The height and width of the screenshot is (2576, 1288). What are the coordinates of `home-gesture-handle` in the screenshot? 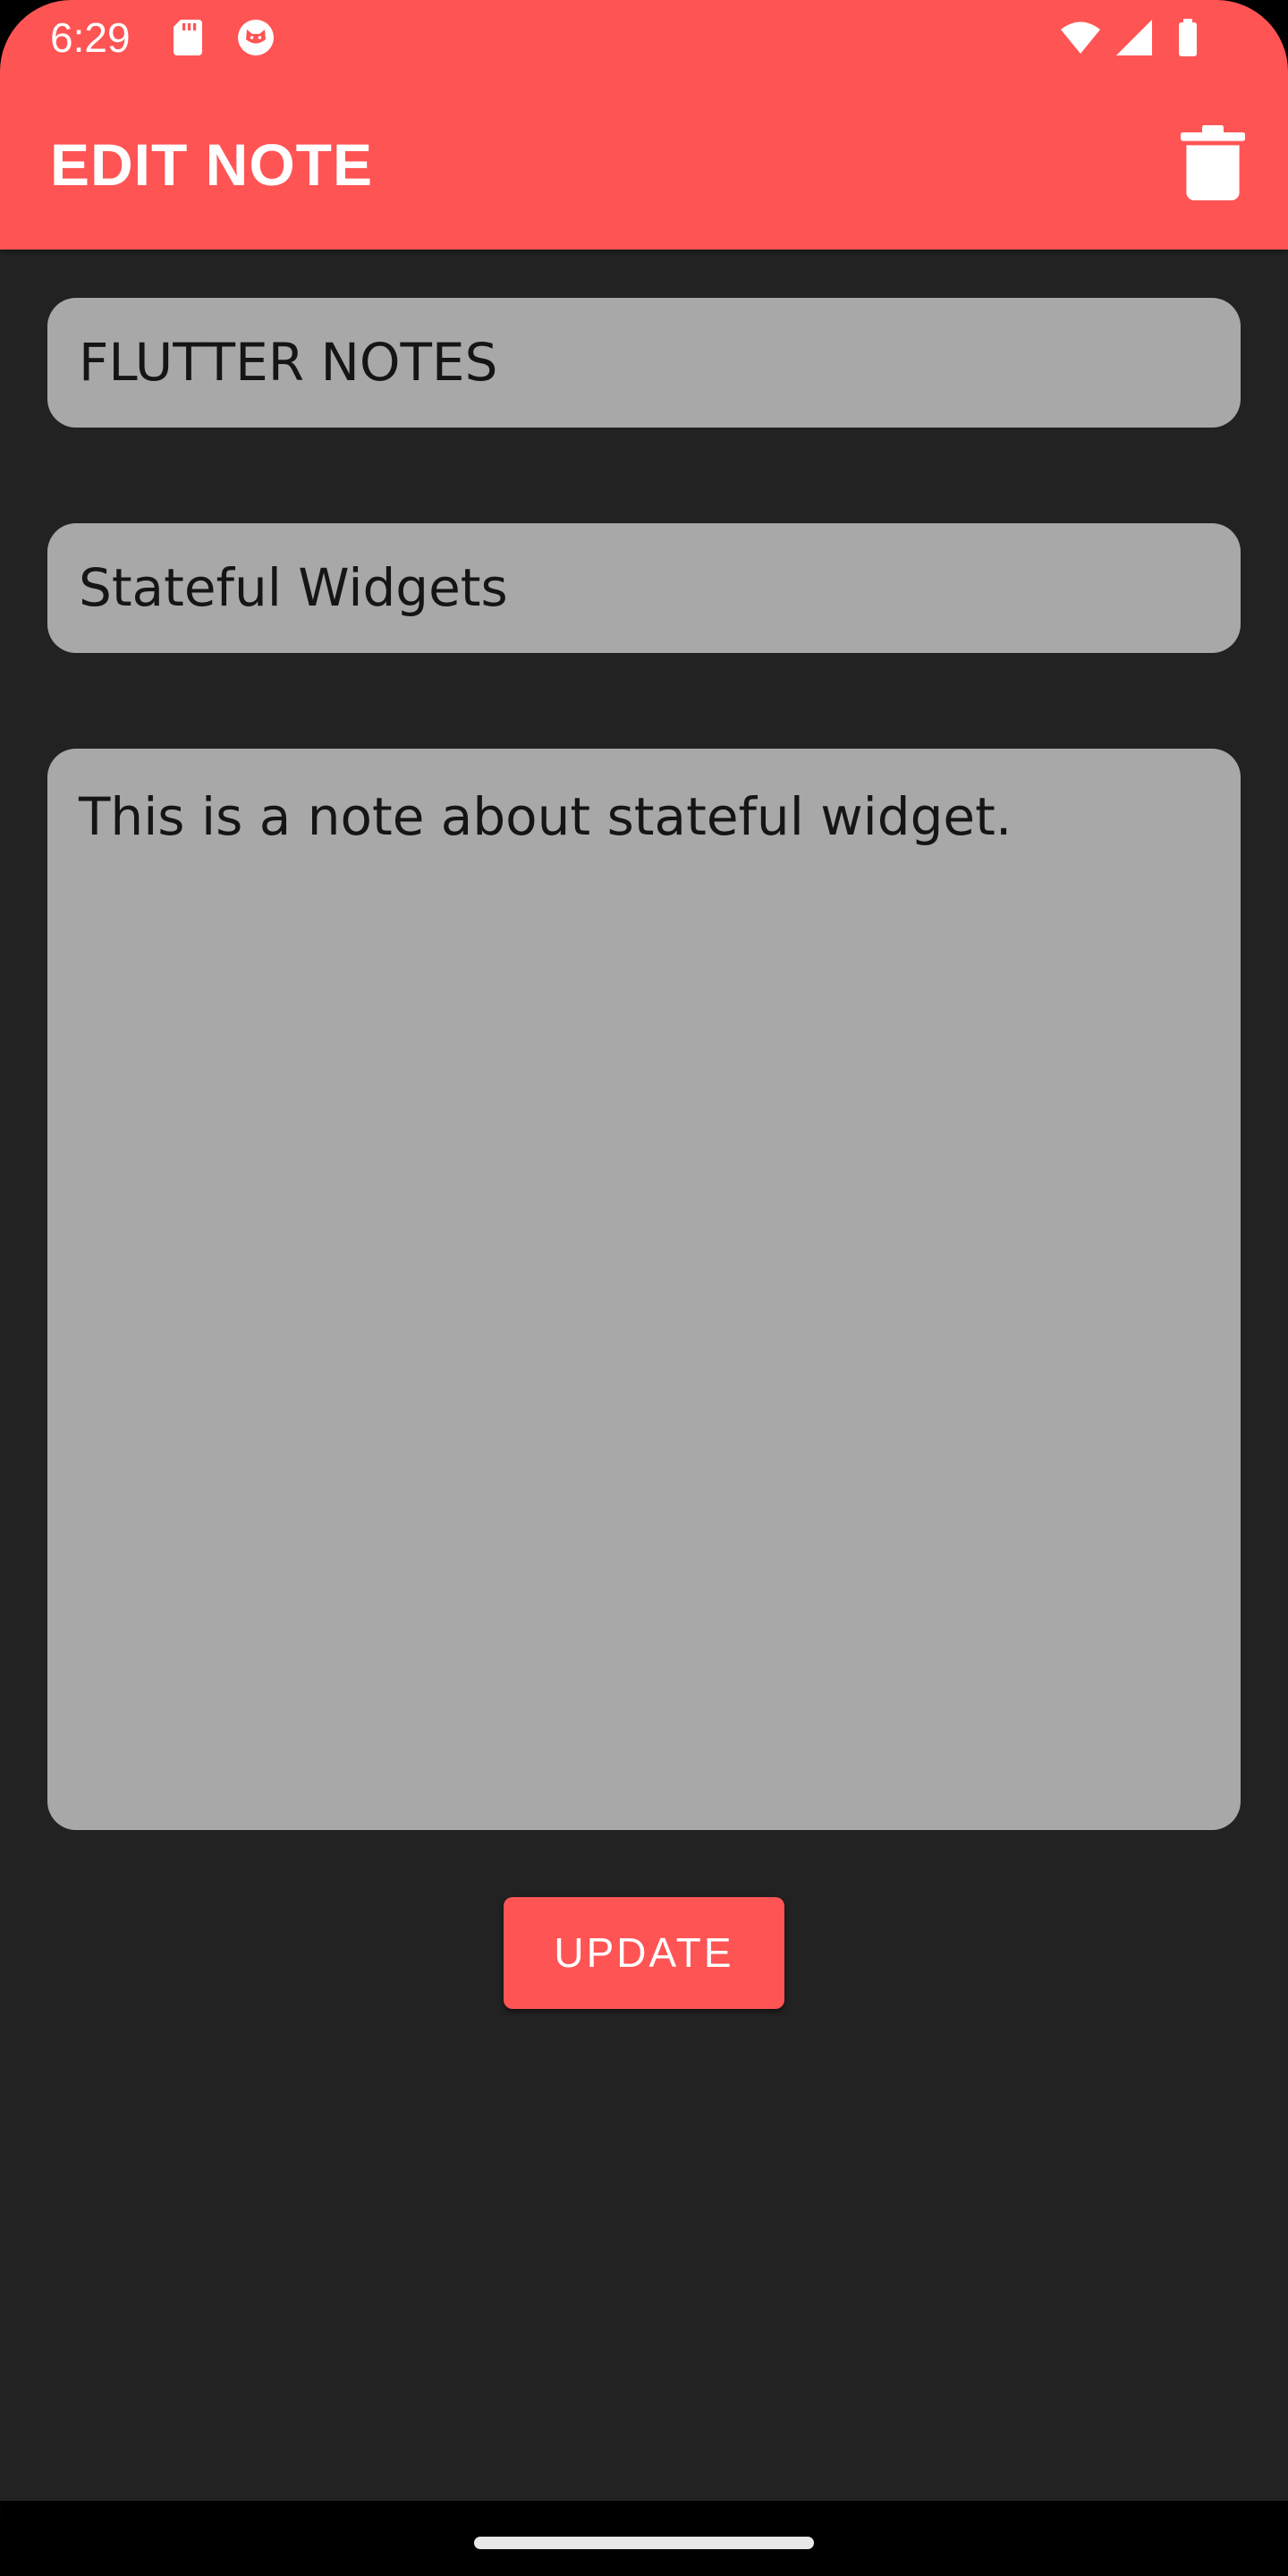 It's located at (644, 2543).